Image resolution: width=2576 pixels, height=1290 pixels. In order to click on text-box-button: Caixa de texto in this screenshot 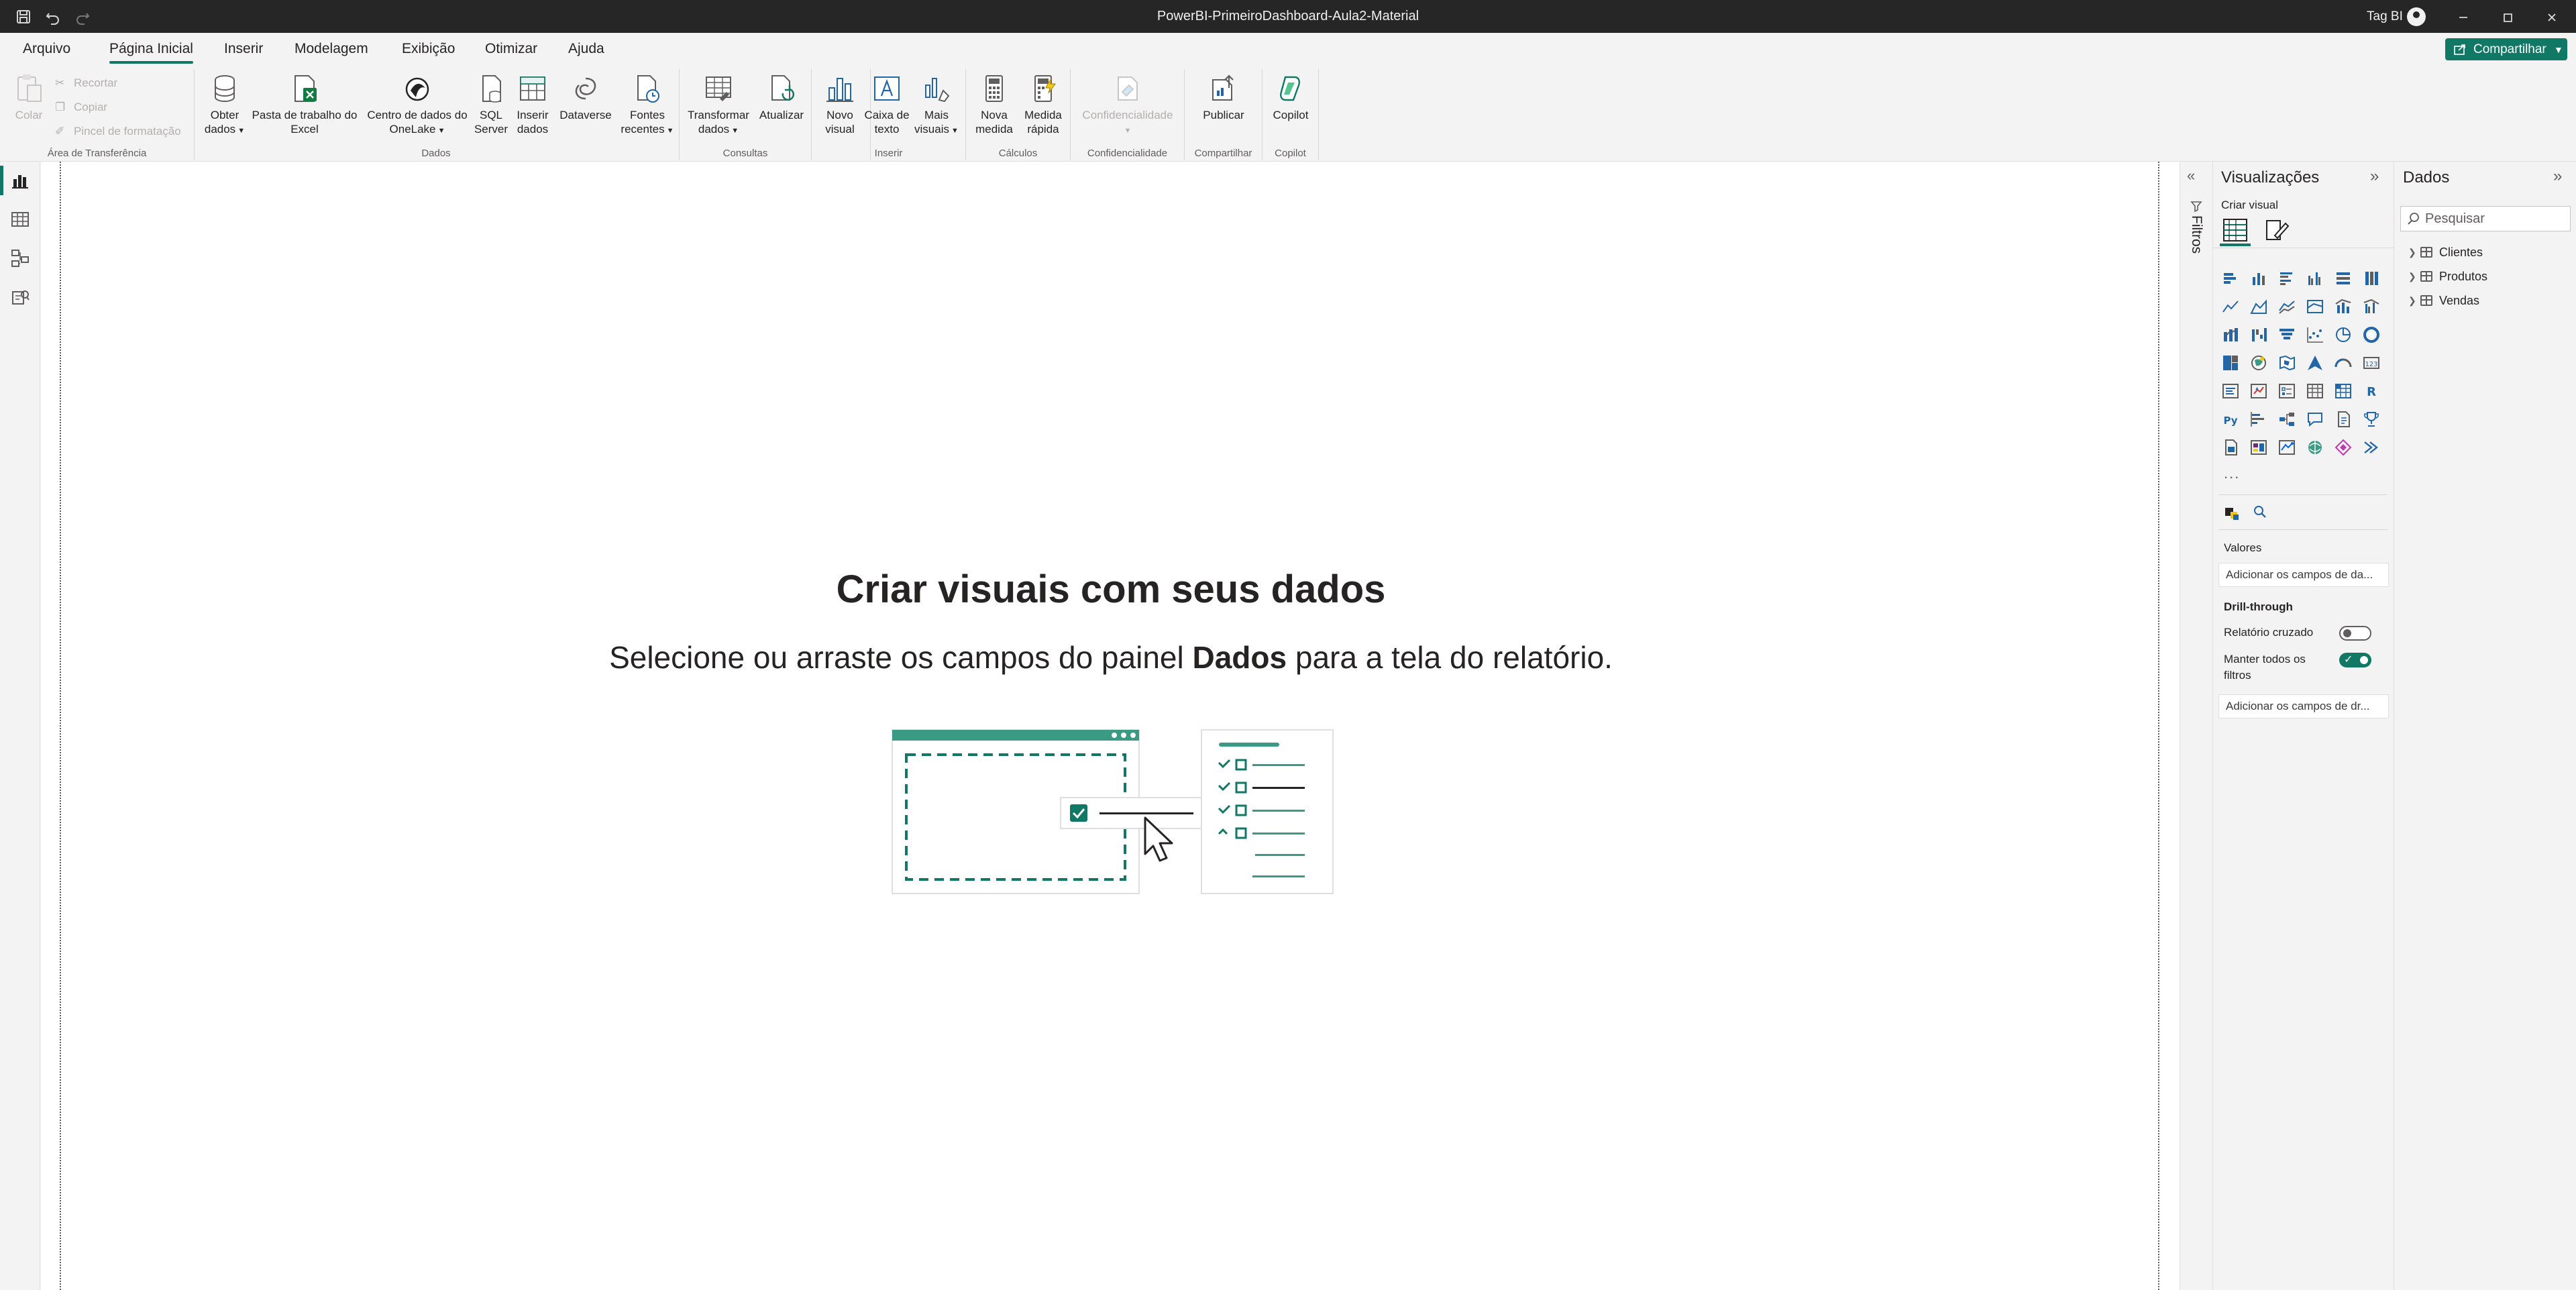, I will do `click(887, 104)`.